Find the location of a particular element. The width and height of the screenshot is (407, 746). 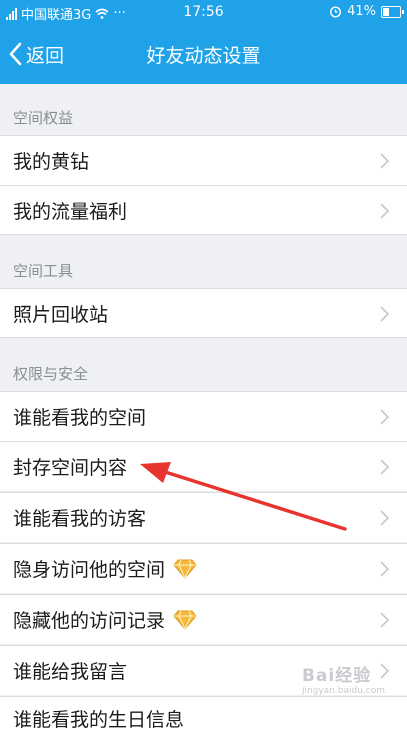

list-item-label: 隐身访问他的空间 is located at coordinates (89, 570).